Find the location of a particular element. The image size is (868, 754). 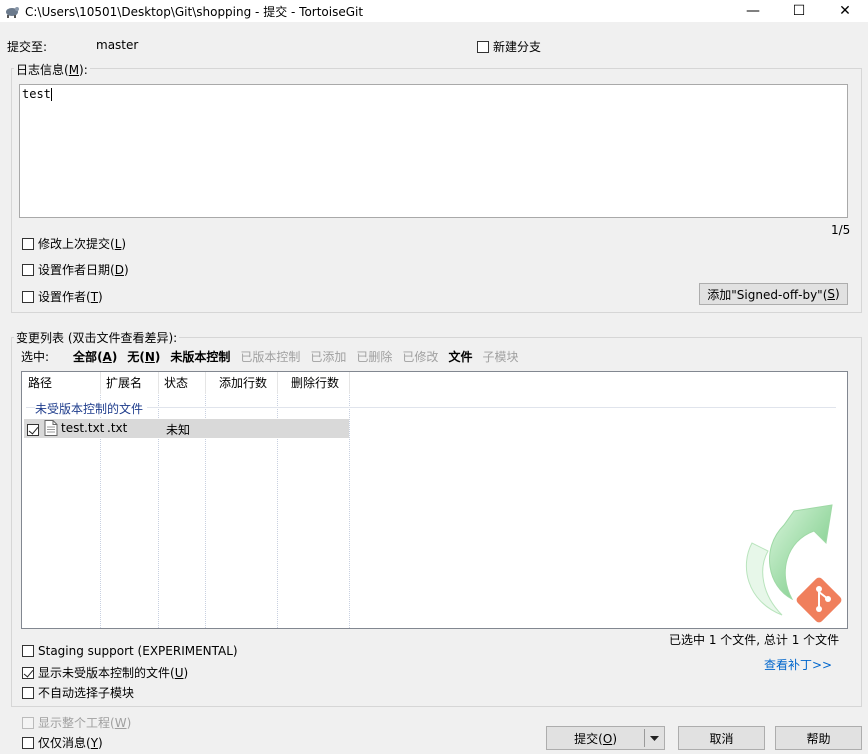

show-unversioned-check is located at coordinates (28, 672).